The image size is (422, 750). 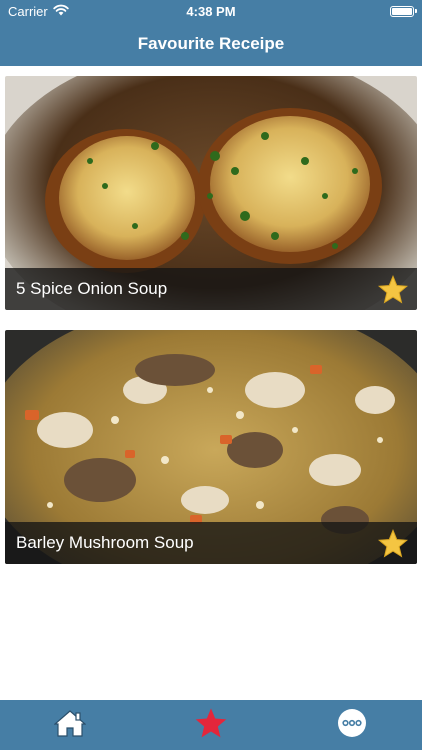 What do you see at coordinates (211, 543) in the screenshot?
I see `recipe-caption: Barley Mushroom Soup` at bounding box center [211, 543].